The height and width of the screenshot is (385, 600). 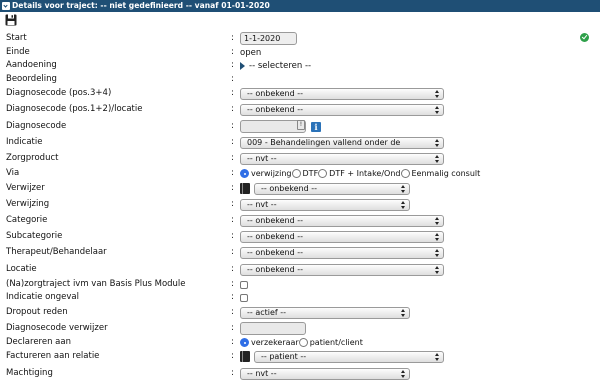 What do you see at coordinates (27, 220) in the screenshot?
I see `categorie-label: Categorie` at bounding box center [27, 220].